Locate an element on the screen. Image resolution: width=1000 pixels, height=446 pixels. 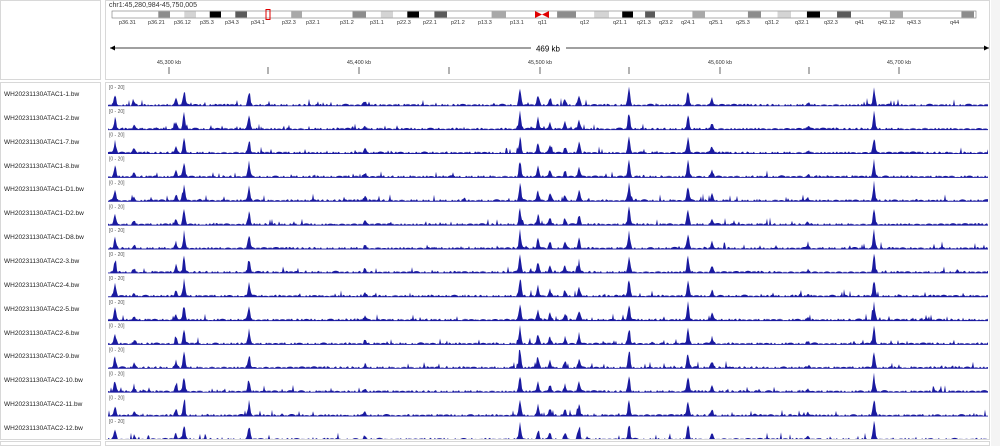
track-name: WH20231130ATAC2-6.bw is located at coordinates (41, 333).